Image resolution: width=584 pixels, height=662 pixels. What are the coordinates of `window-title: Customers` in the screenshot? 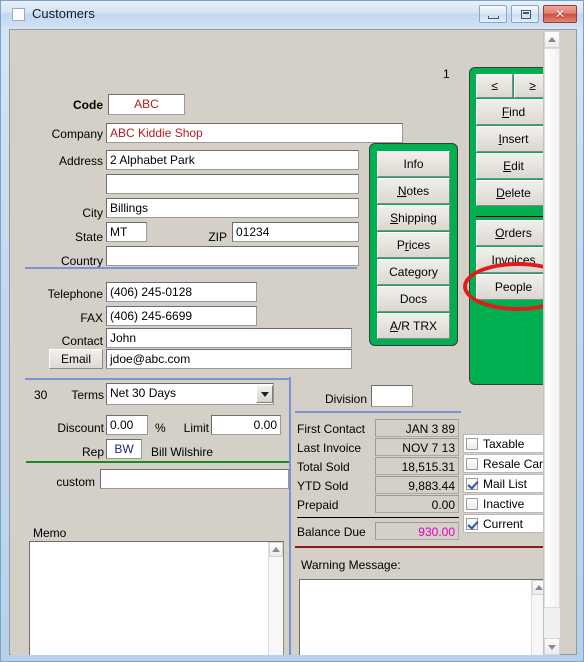 It's located at (63, 13).